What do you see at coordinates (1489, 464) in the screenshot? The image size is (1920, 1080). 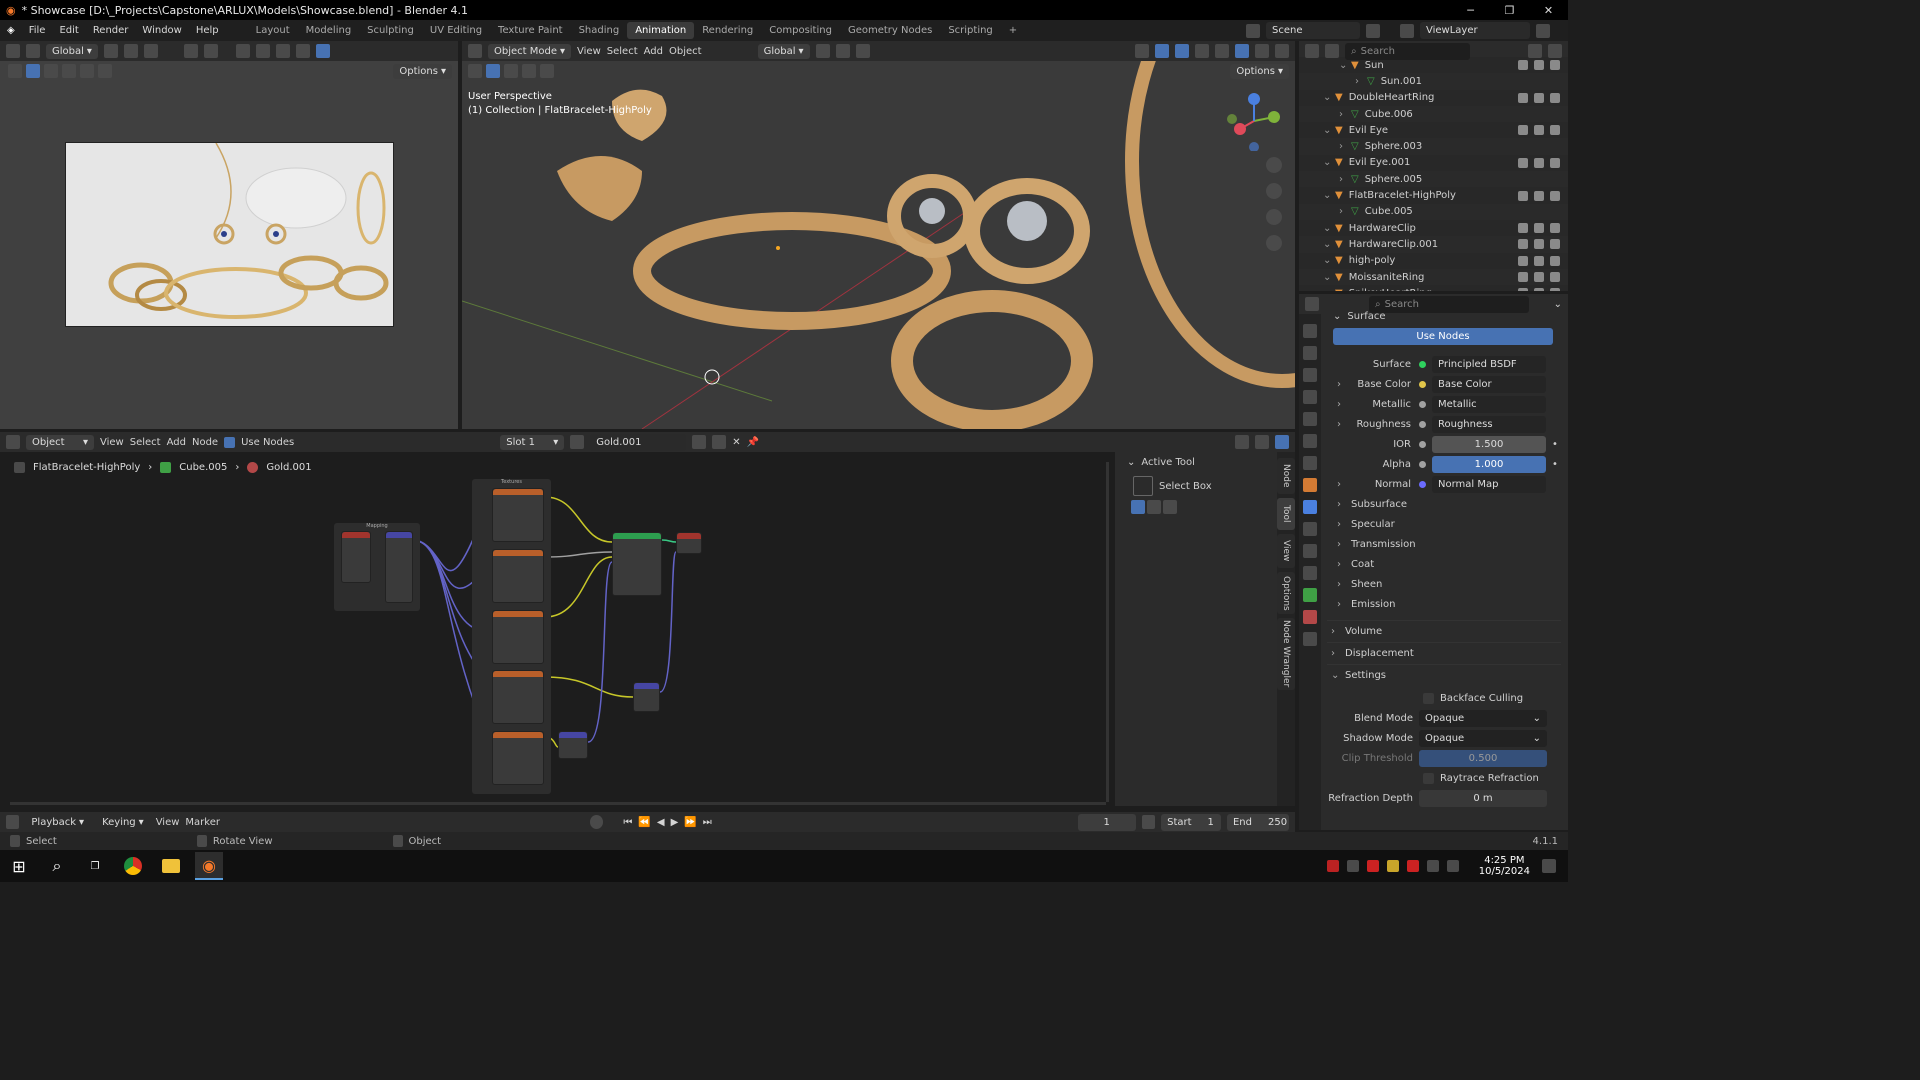 I see `property-field: 1.000` at bounding box center [1489, 464].